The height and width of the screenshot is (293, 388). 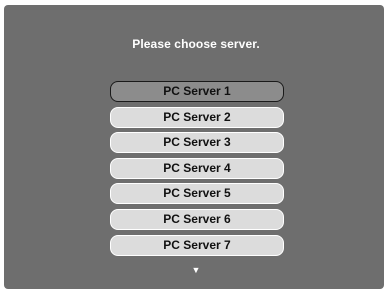 What do you see at coordinates (197, 143) in the screenshot?
I see `server-option-3: PC Server 3` at bounding box center [197, 143].